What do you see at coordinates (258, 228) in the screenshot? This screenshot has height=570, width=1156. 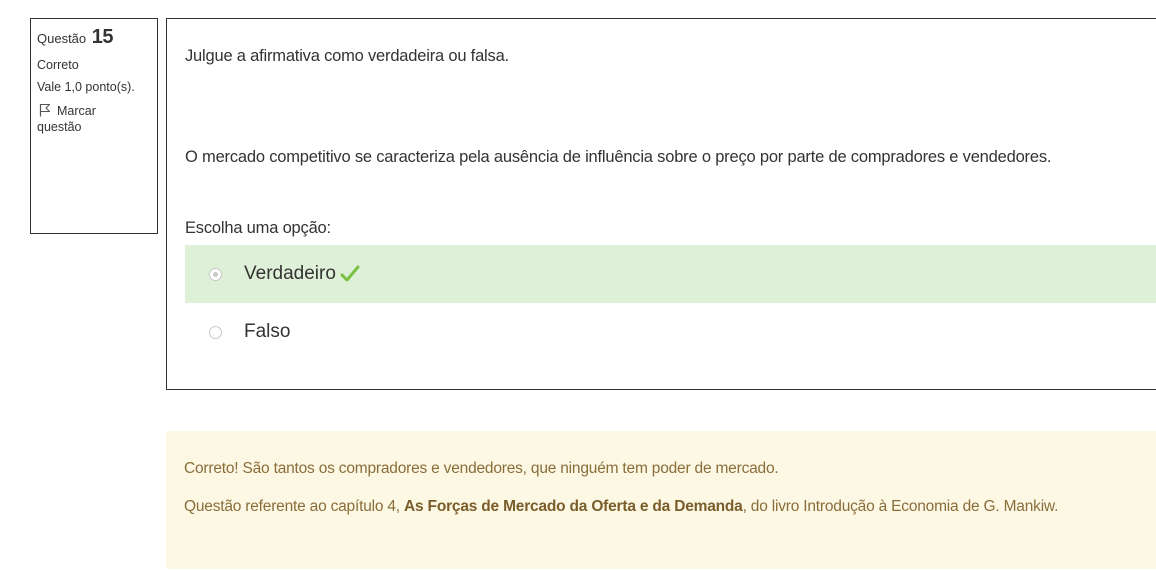 I see `answer-prompt: Escolha uma opção:` at bounding box center [258, 228].